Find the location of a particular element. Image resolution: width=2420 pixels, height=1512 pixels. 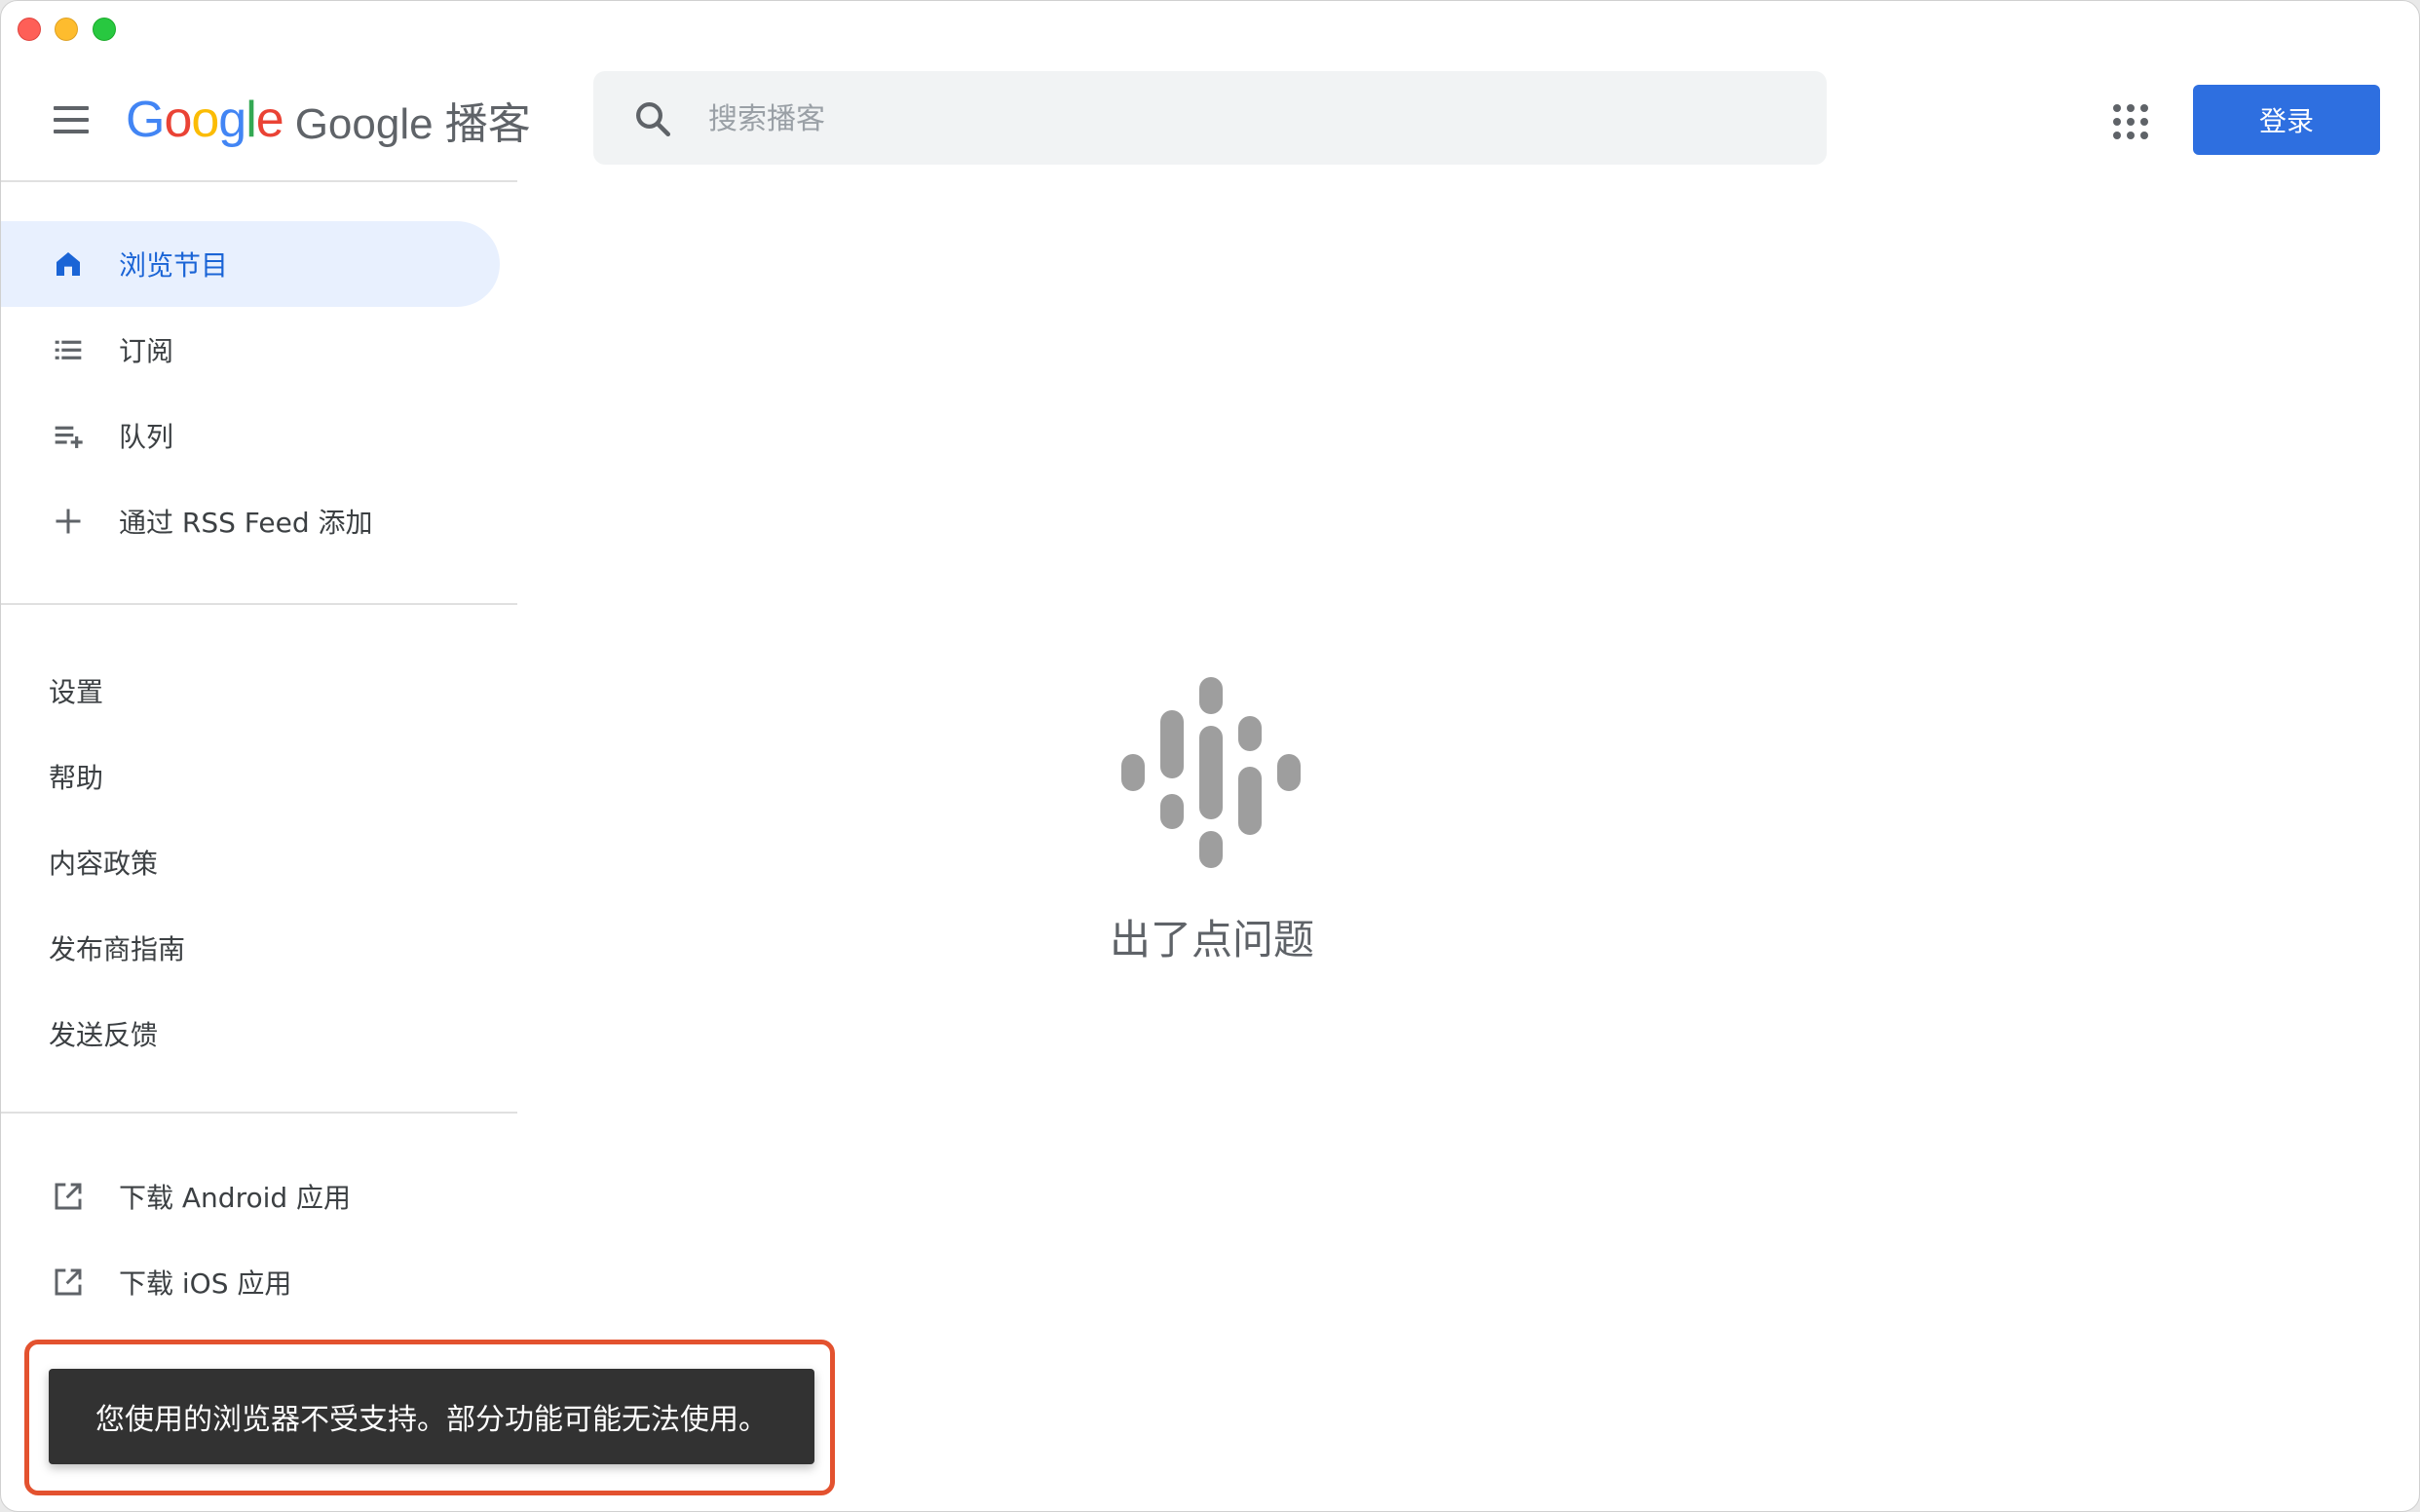

toast-message: 您使用的浏览器不受支持。部分功能可能无法使用。 is located at coordinates (432, 1420).